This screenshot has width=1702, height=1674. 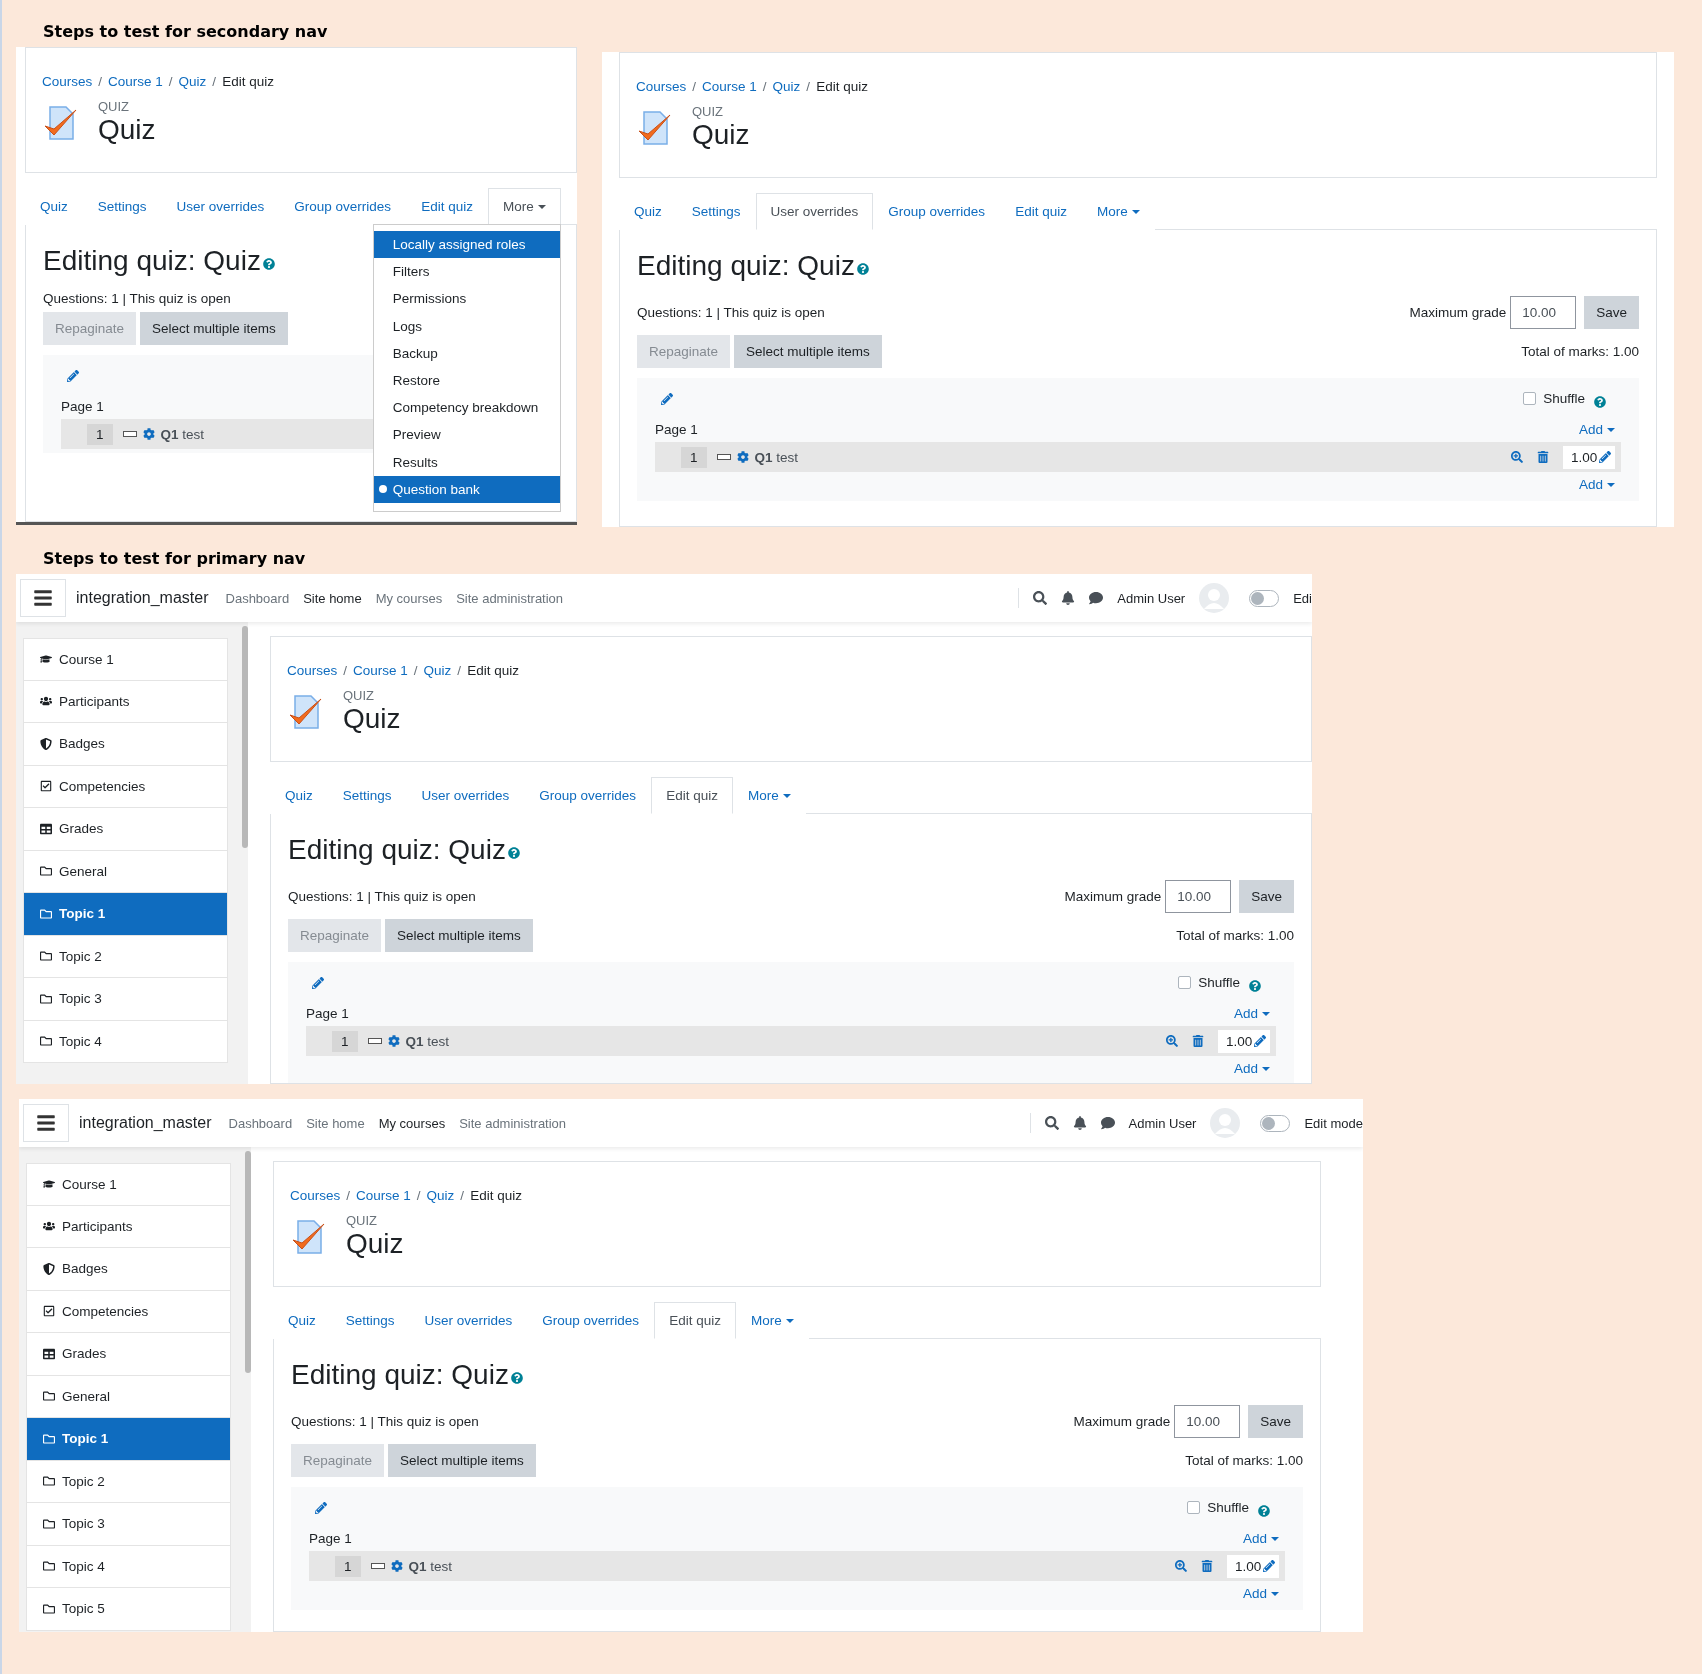 What do you see at coordinates (466, 245) in the screenshot?
I see `menu-item: Locally assigned roles` at bounding box center [466, 245].